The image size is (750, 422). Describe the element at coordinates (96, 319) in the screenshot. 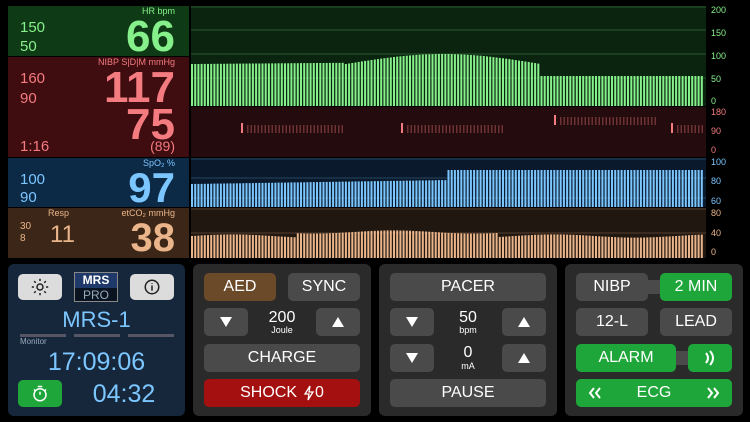

I see `device-name: MRS-1` at that location.